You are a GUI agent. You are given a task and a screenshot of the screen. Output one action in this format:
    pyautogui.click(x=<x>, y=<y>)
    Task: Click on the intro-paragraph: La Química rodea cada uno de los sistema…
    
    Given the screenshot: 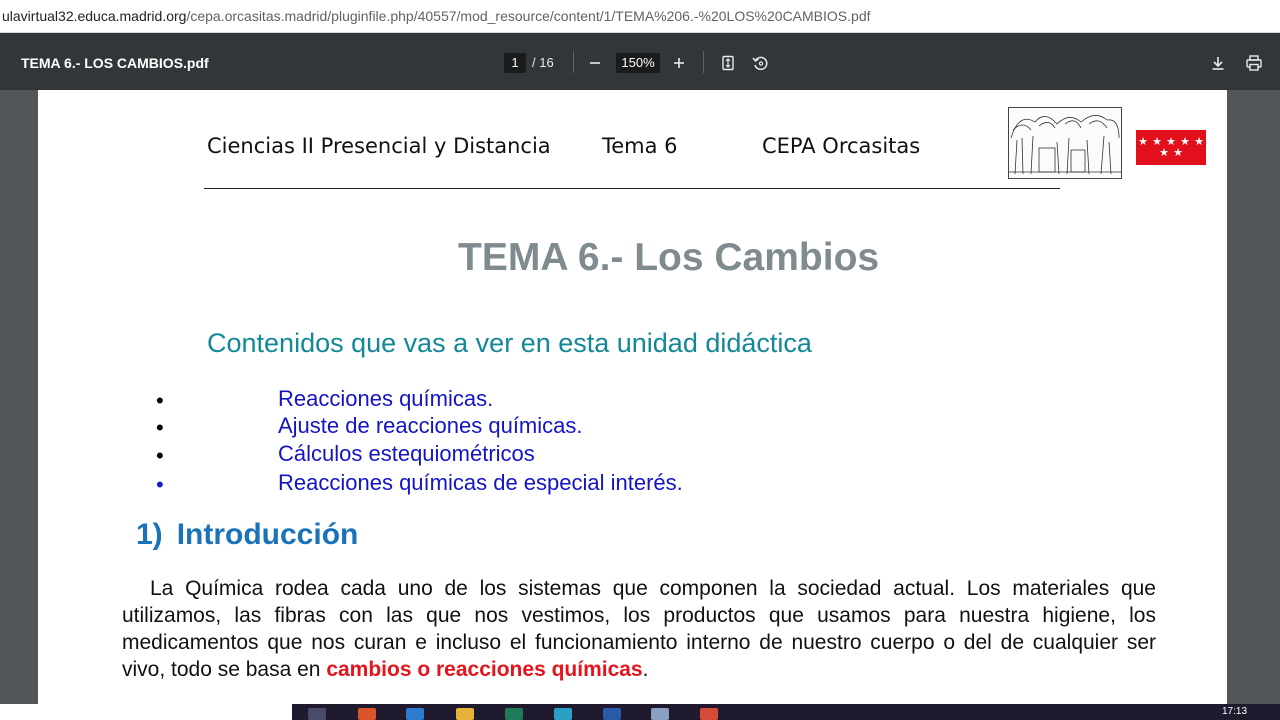 What is the action you would take?
    pyautogui.click(x=639, y=629)
    